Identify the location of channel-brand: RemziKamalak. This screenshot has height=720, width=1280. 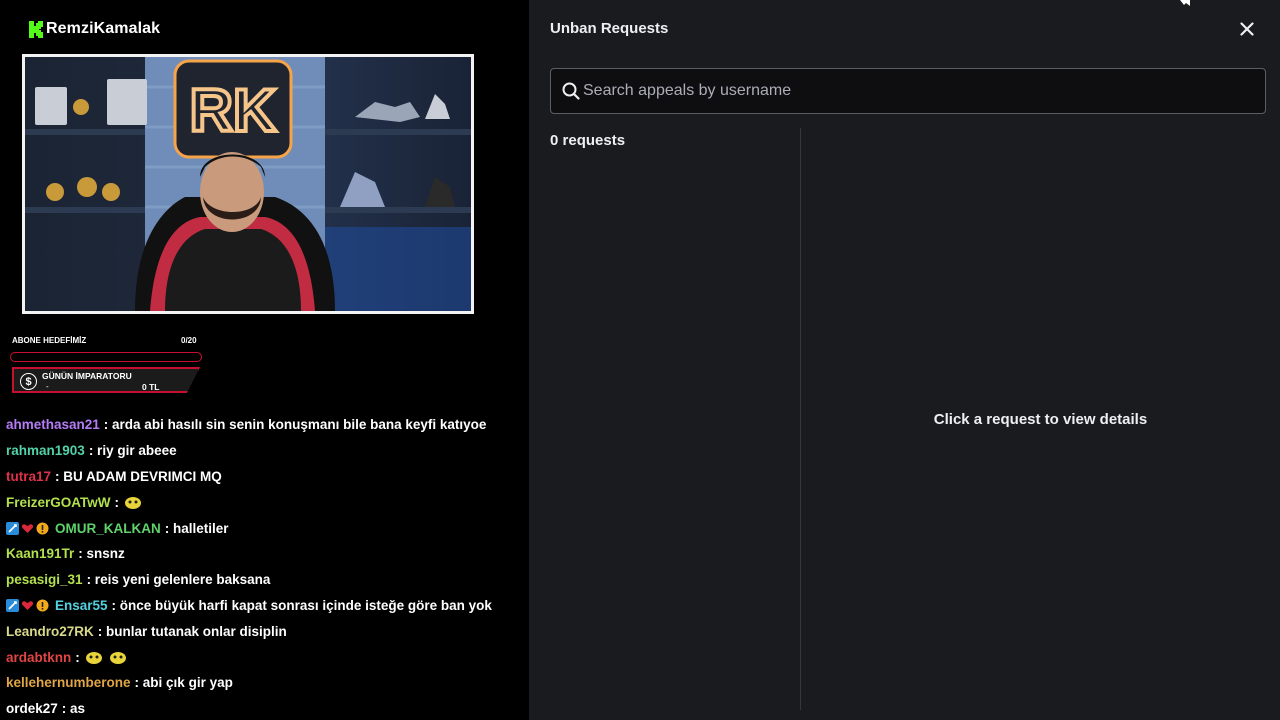
(94, 29).